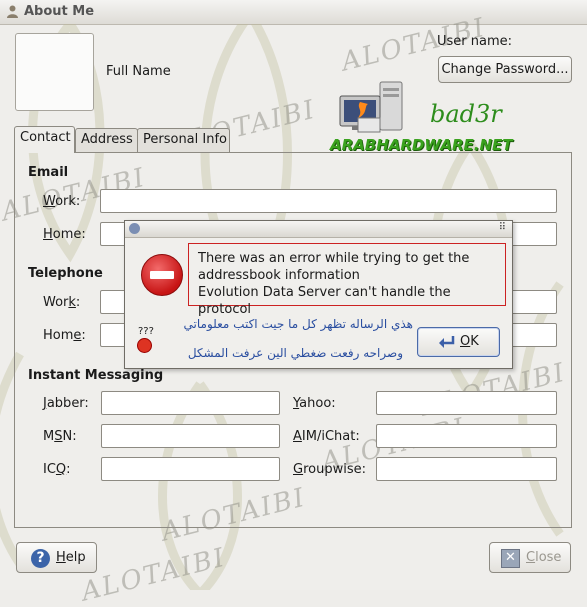 This screenshot has width=587, height=607. Describe the element at coordinates (425, 116) in the screenshot. I see `arabhardware-logo: bad3r ARABHARDWARE.NET` at that location.